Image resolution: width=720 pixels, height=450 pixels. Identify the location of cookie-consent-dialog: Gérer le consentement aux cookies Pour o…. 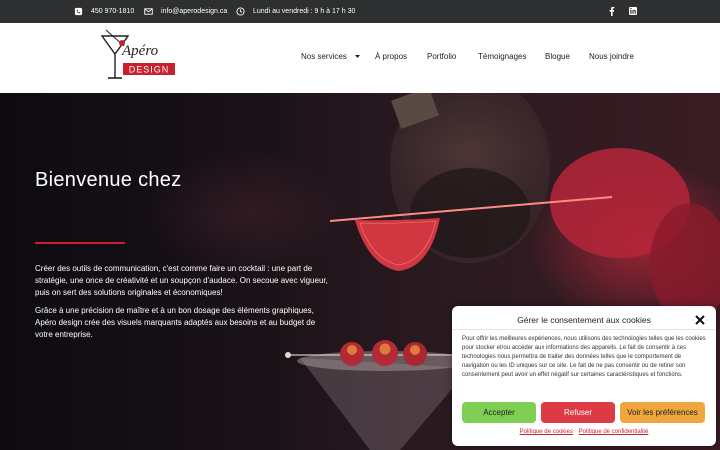
(584, 376).